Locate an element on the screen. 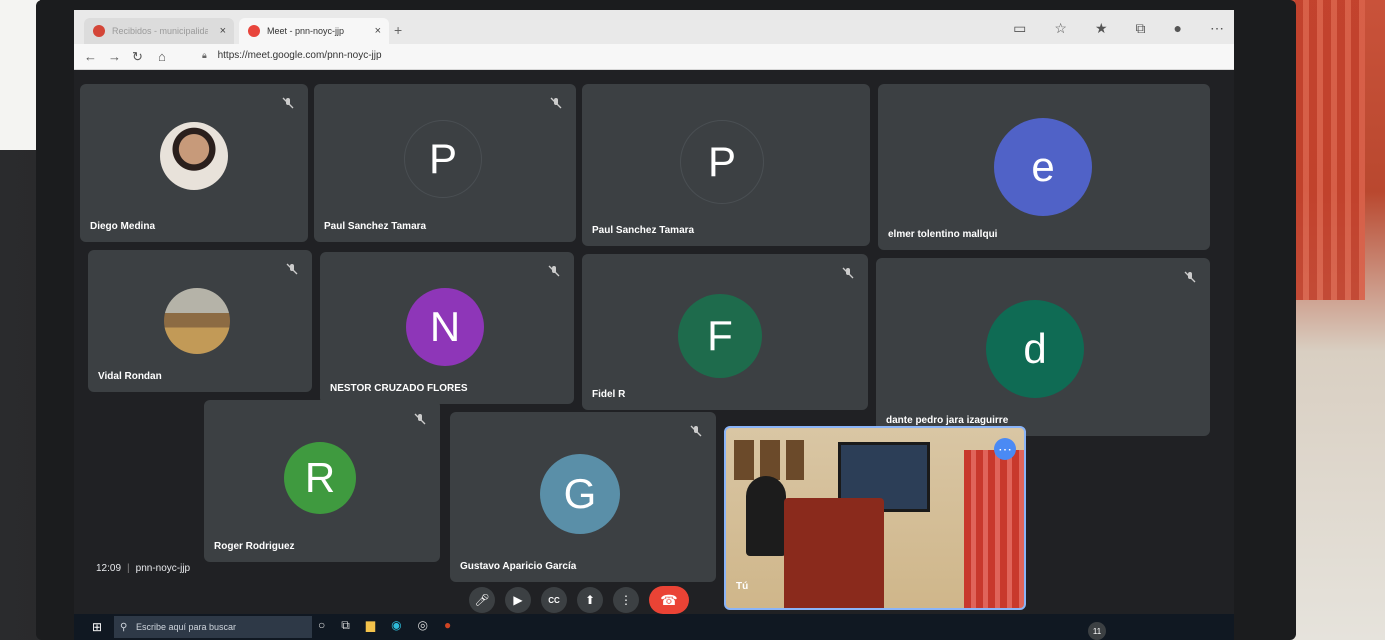 Image resolution: width=1385 pixels, height=640 pixels. participant-name: NESTOR CRUZADO FLORES is located at coordinates (399, 388).